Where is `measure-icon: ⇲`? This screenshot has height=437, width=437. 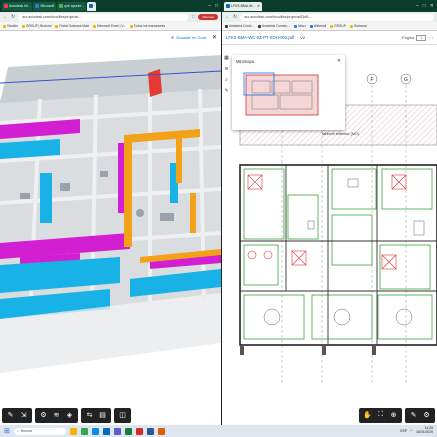 measure-icon: ⇲ is located at coordinates (23, 415).